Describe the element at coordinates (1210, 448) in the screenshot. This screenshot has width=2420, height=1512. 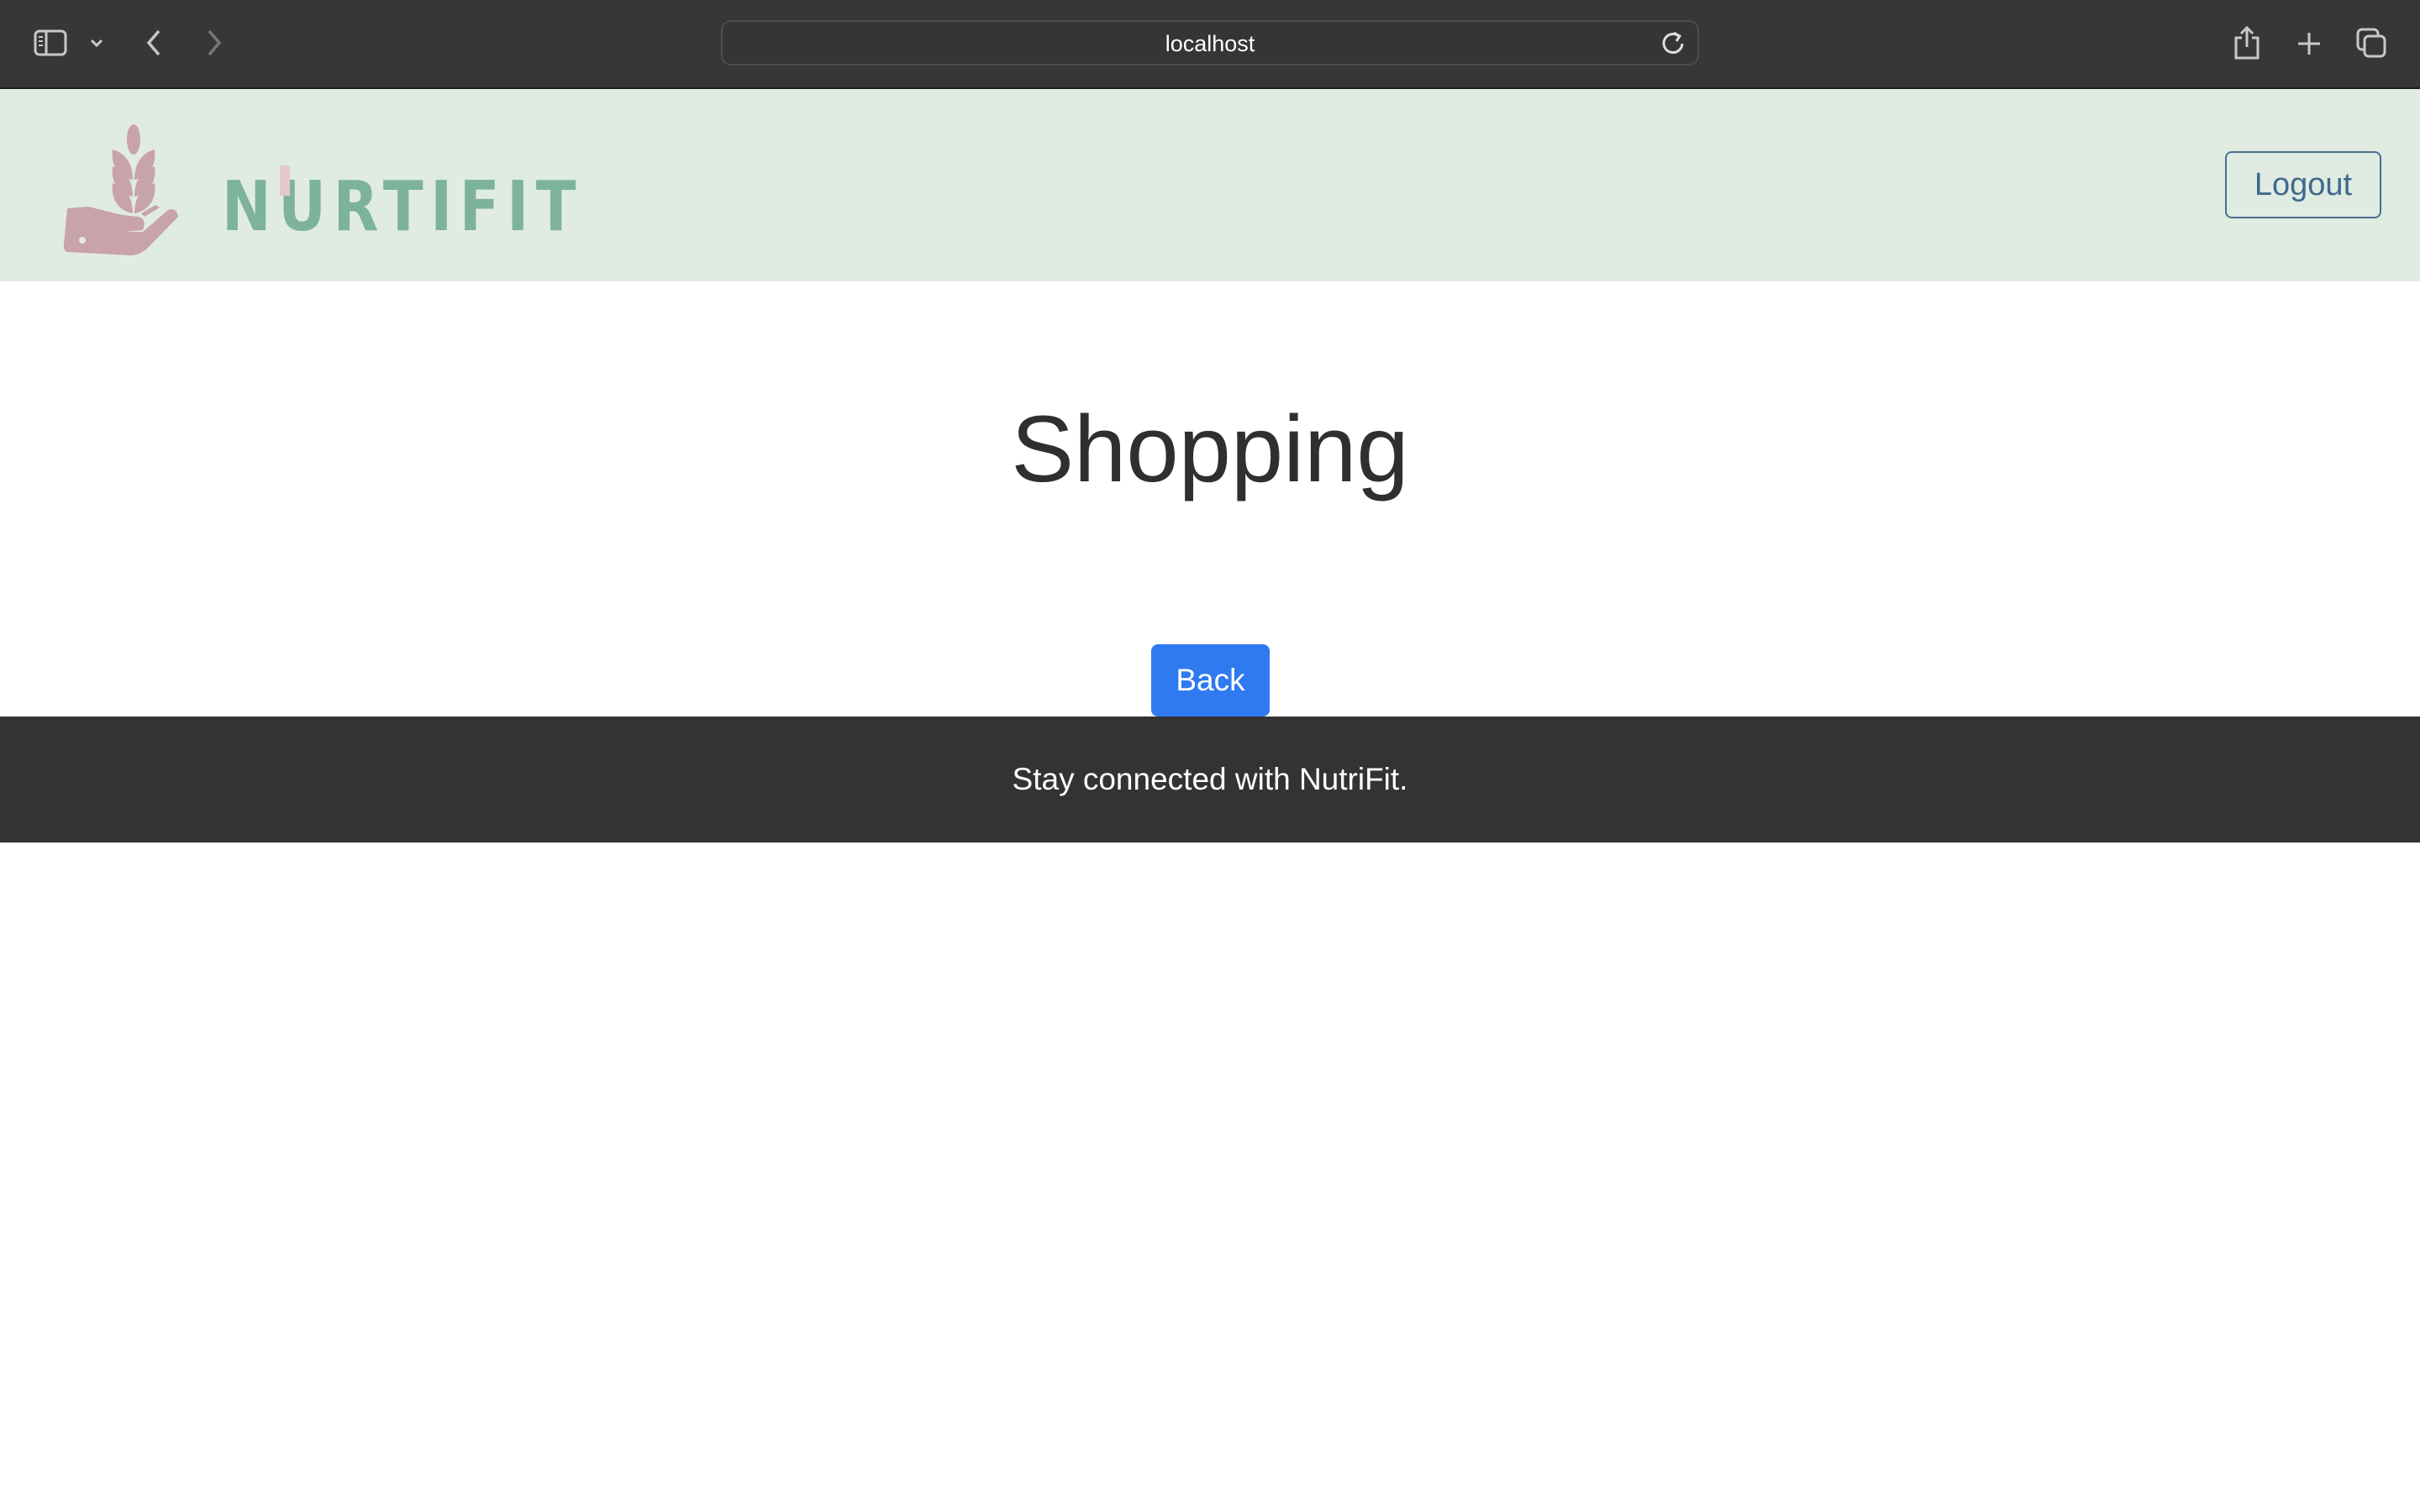
I see `page-title: Shopping` at that location.